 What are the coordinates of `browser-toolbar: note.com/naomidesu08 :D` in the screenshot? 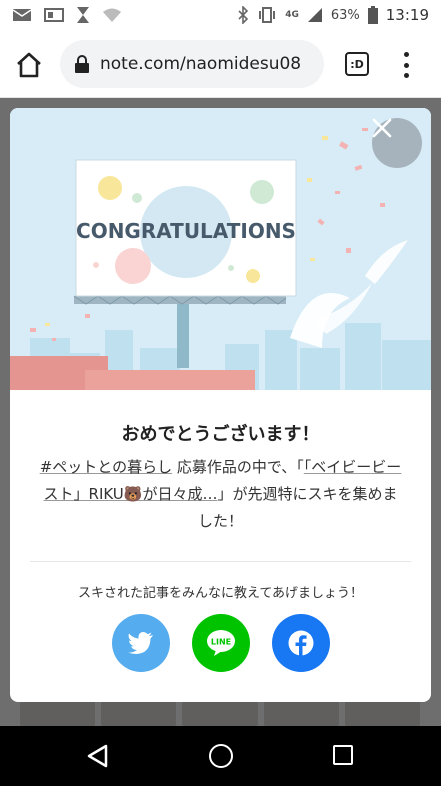 It's located at (220, 65).